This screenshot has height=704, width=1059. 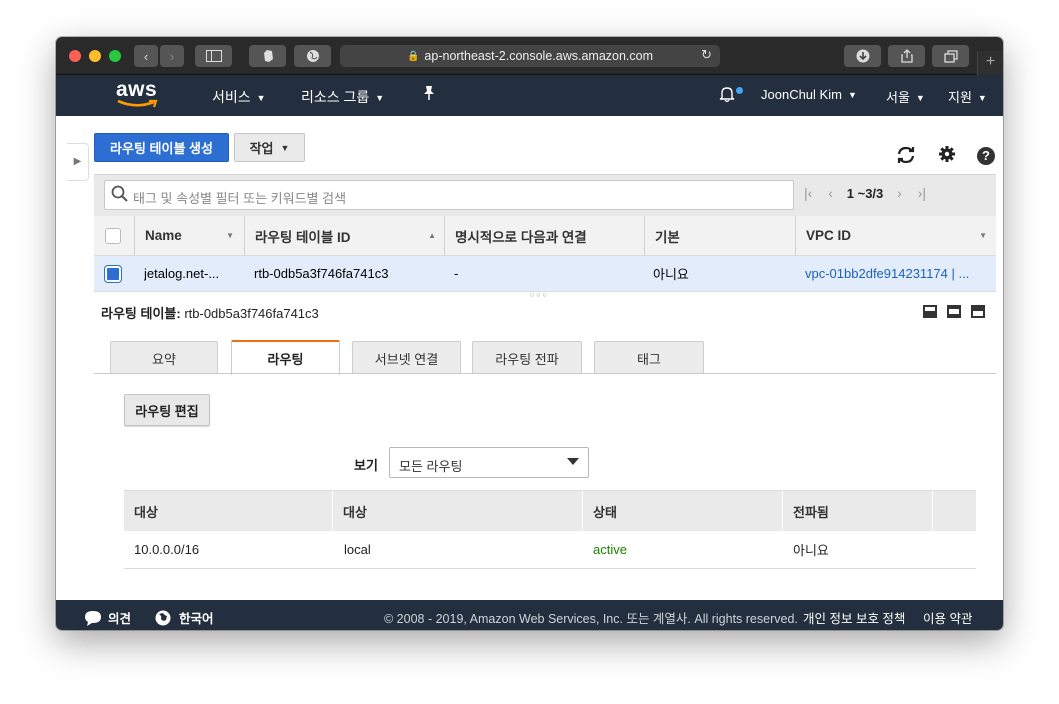 I want to click on row-main: 아니요, so click(x=671, y=274).